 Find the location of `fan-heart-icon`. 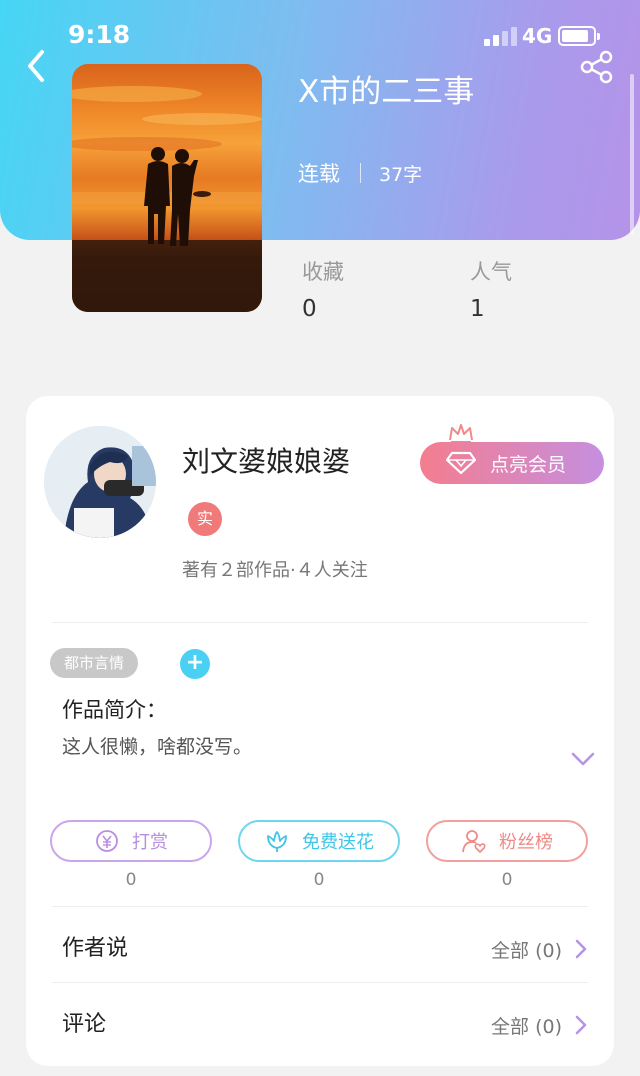

fan-heart-icon is located at coordinates (474, 841).